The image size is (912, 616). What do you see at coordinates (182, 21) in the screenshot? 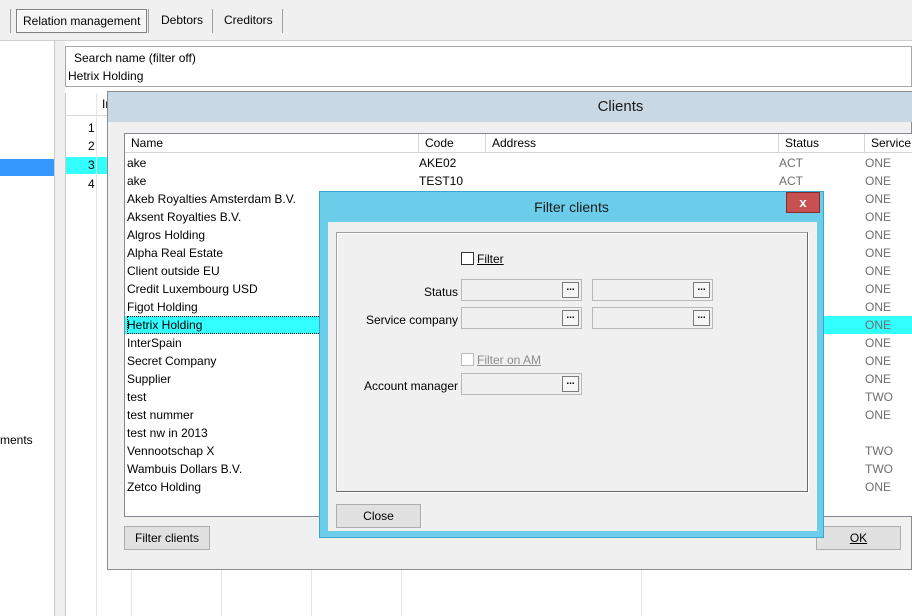
I see `tab-debtors: Debtors` at bounding box center [182, 21].